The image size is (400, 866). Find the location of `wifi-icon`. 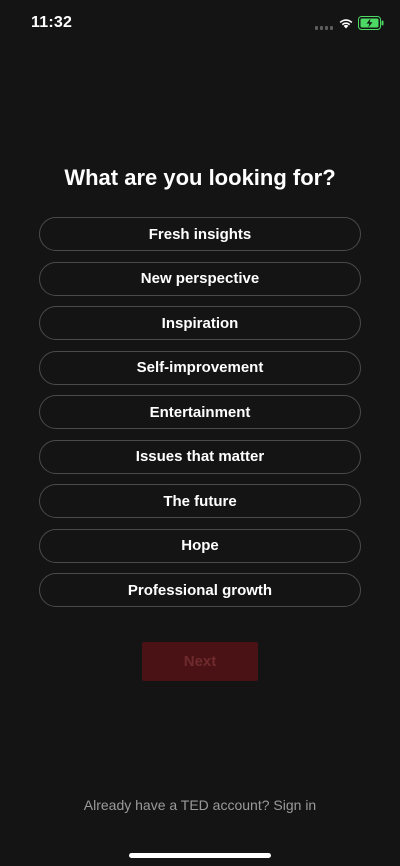

wifi-icon is located at coordinates (346, 24).